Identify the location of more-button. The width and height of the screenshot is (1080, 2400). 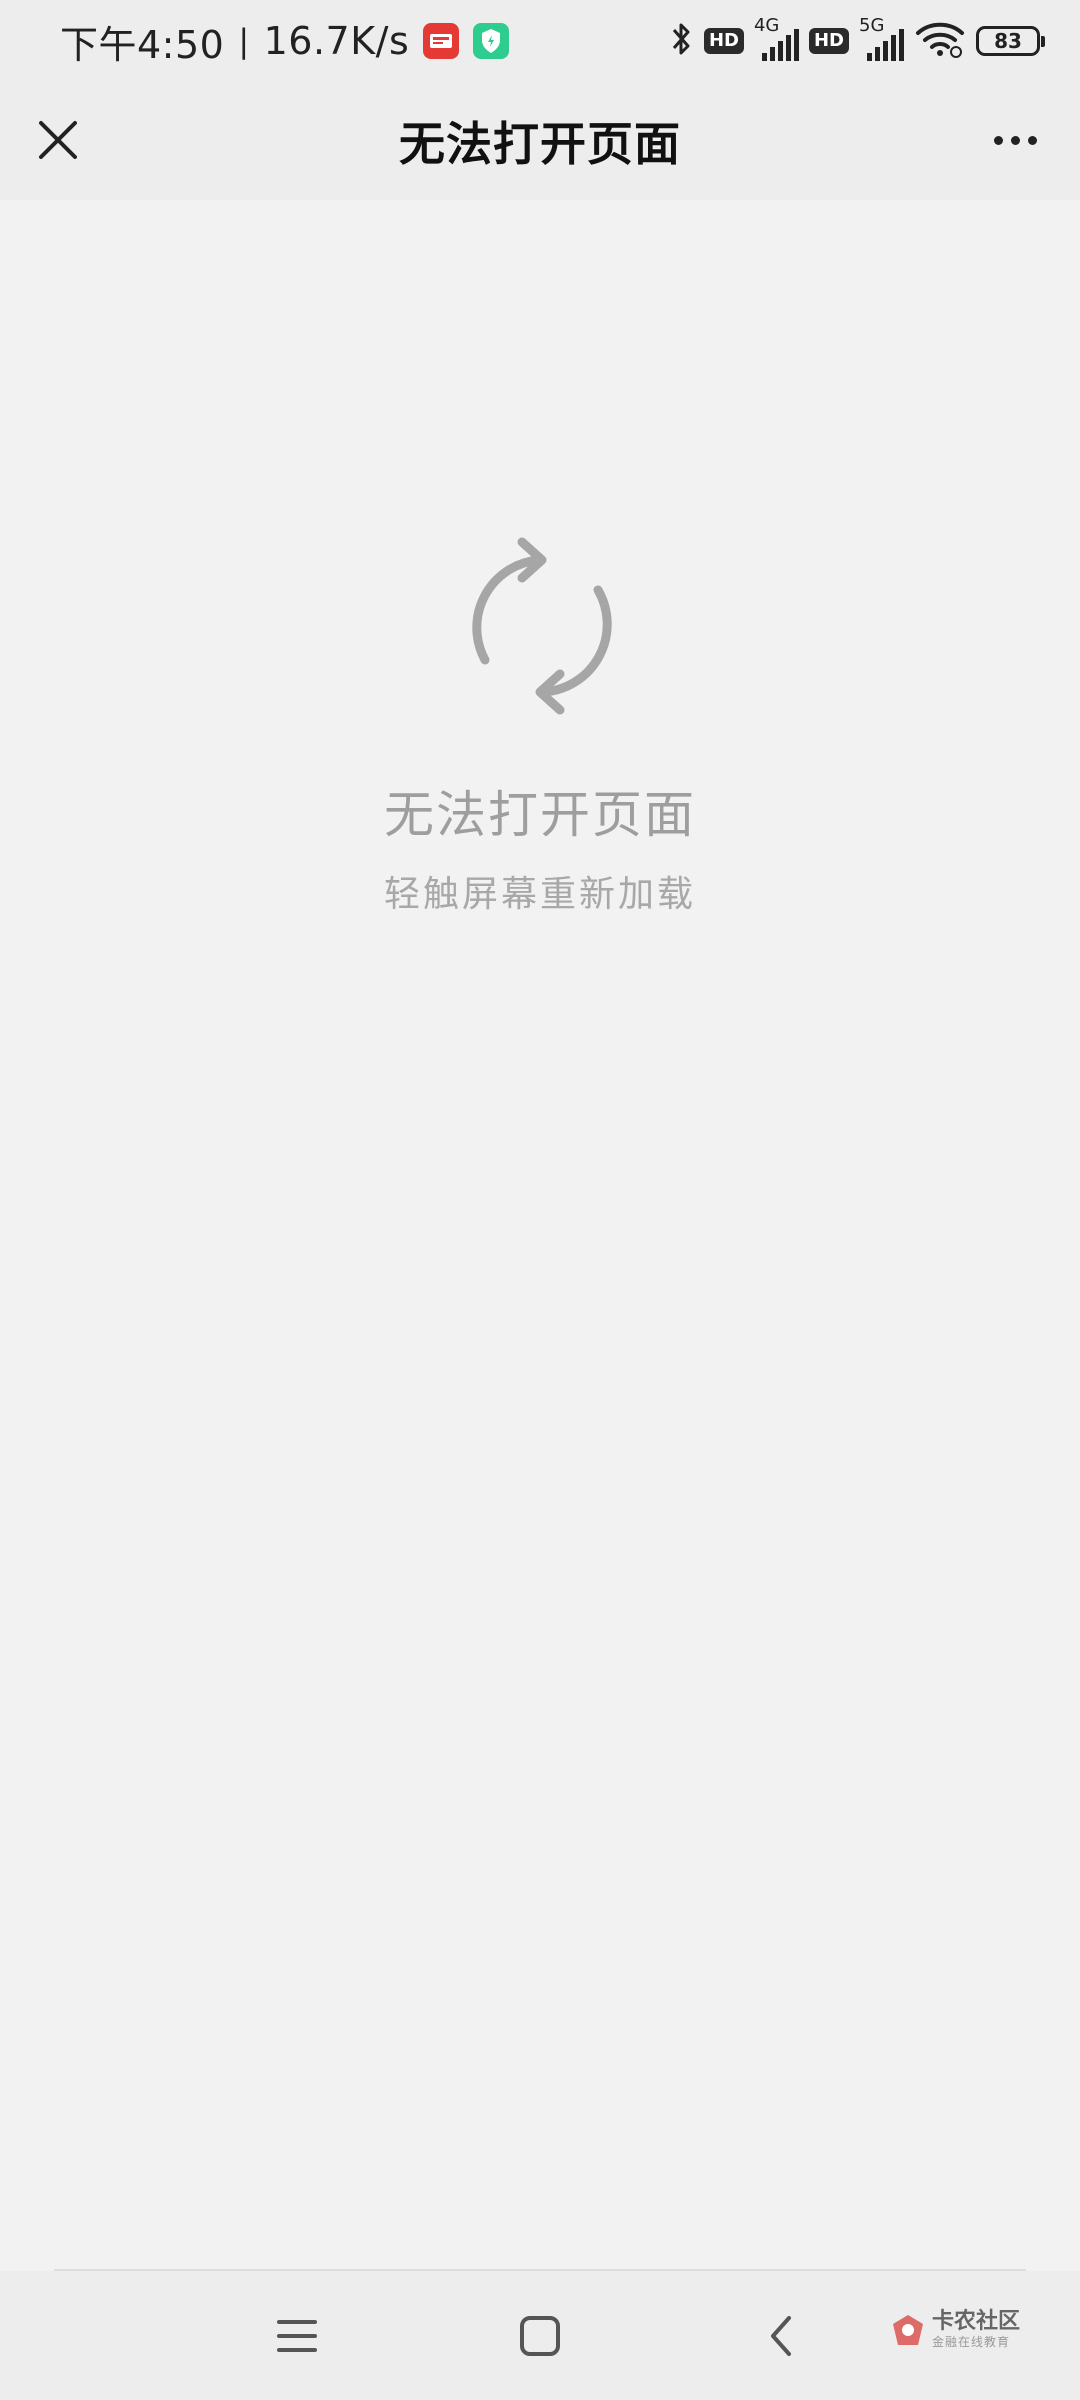
(1015, 140).